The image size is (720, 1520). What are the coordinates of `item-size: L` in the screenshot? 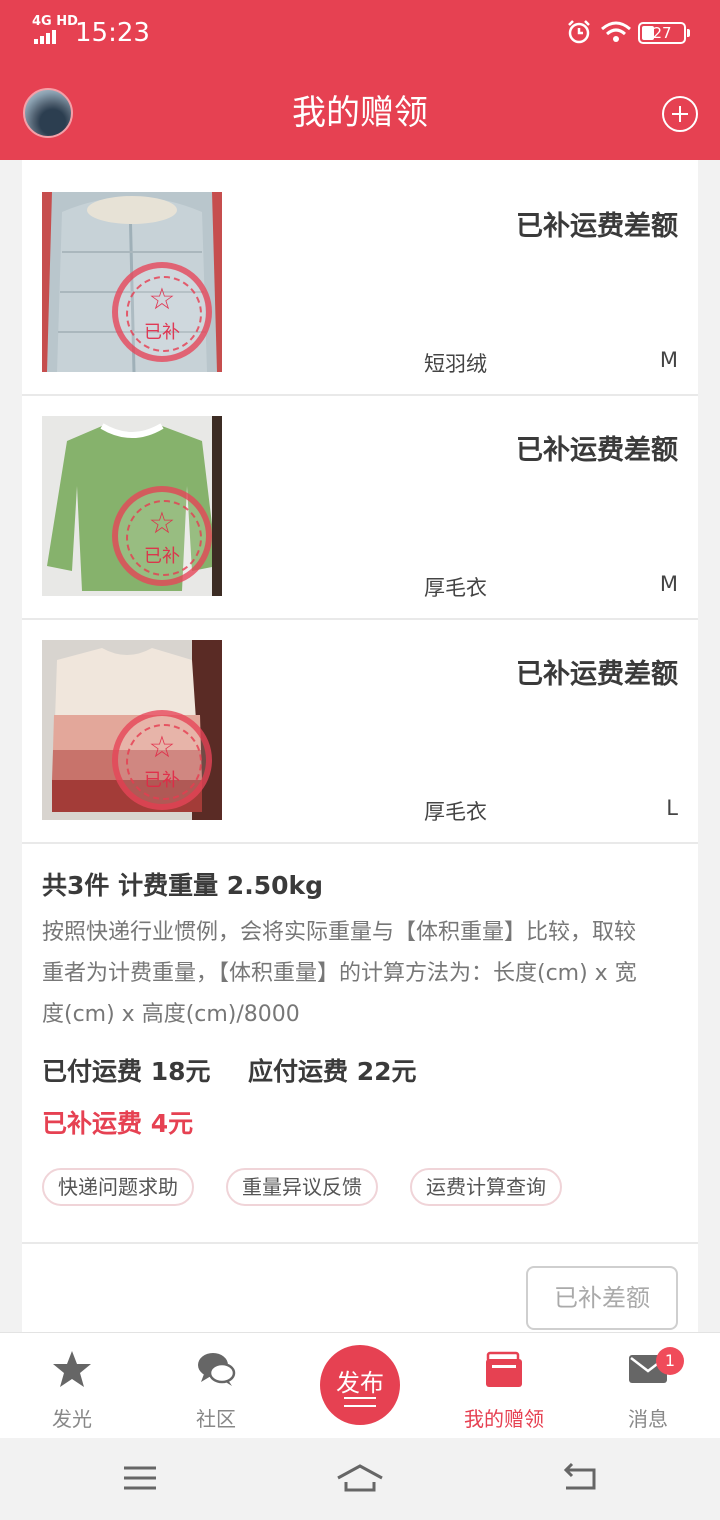 It's located at (672, 808).